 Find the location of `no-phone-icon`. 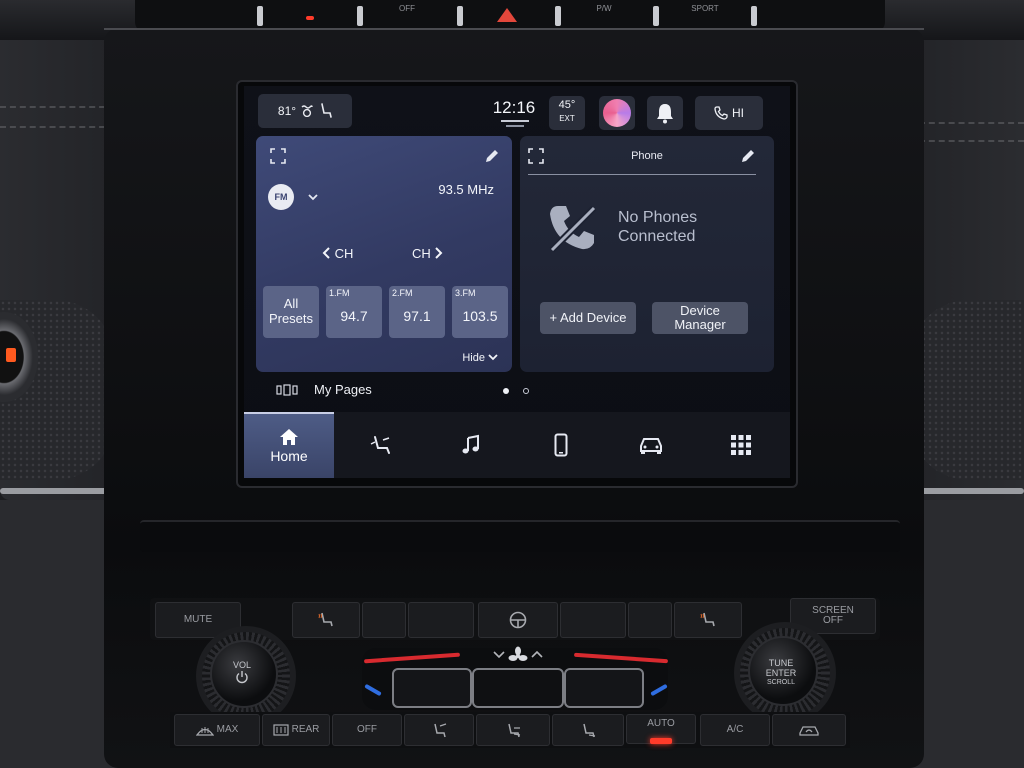

no-phone-icon is located at coordinates (573, 229).